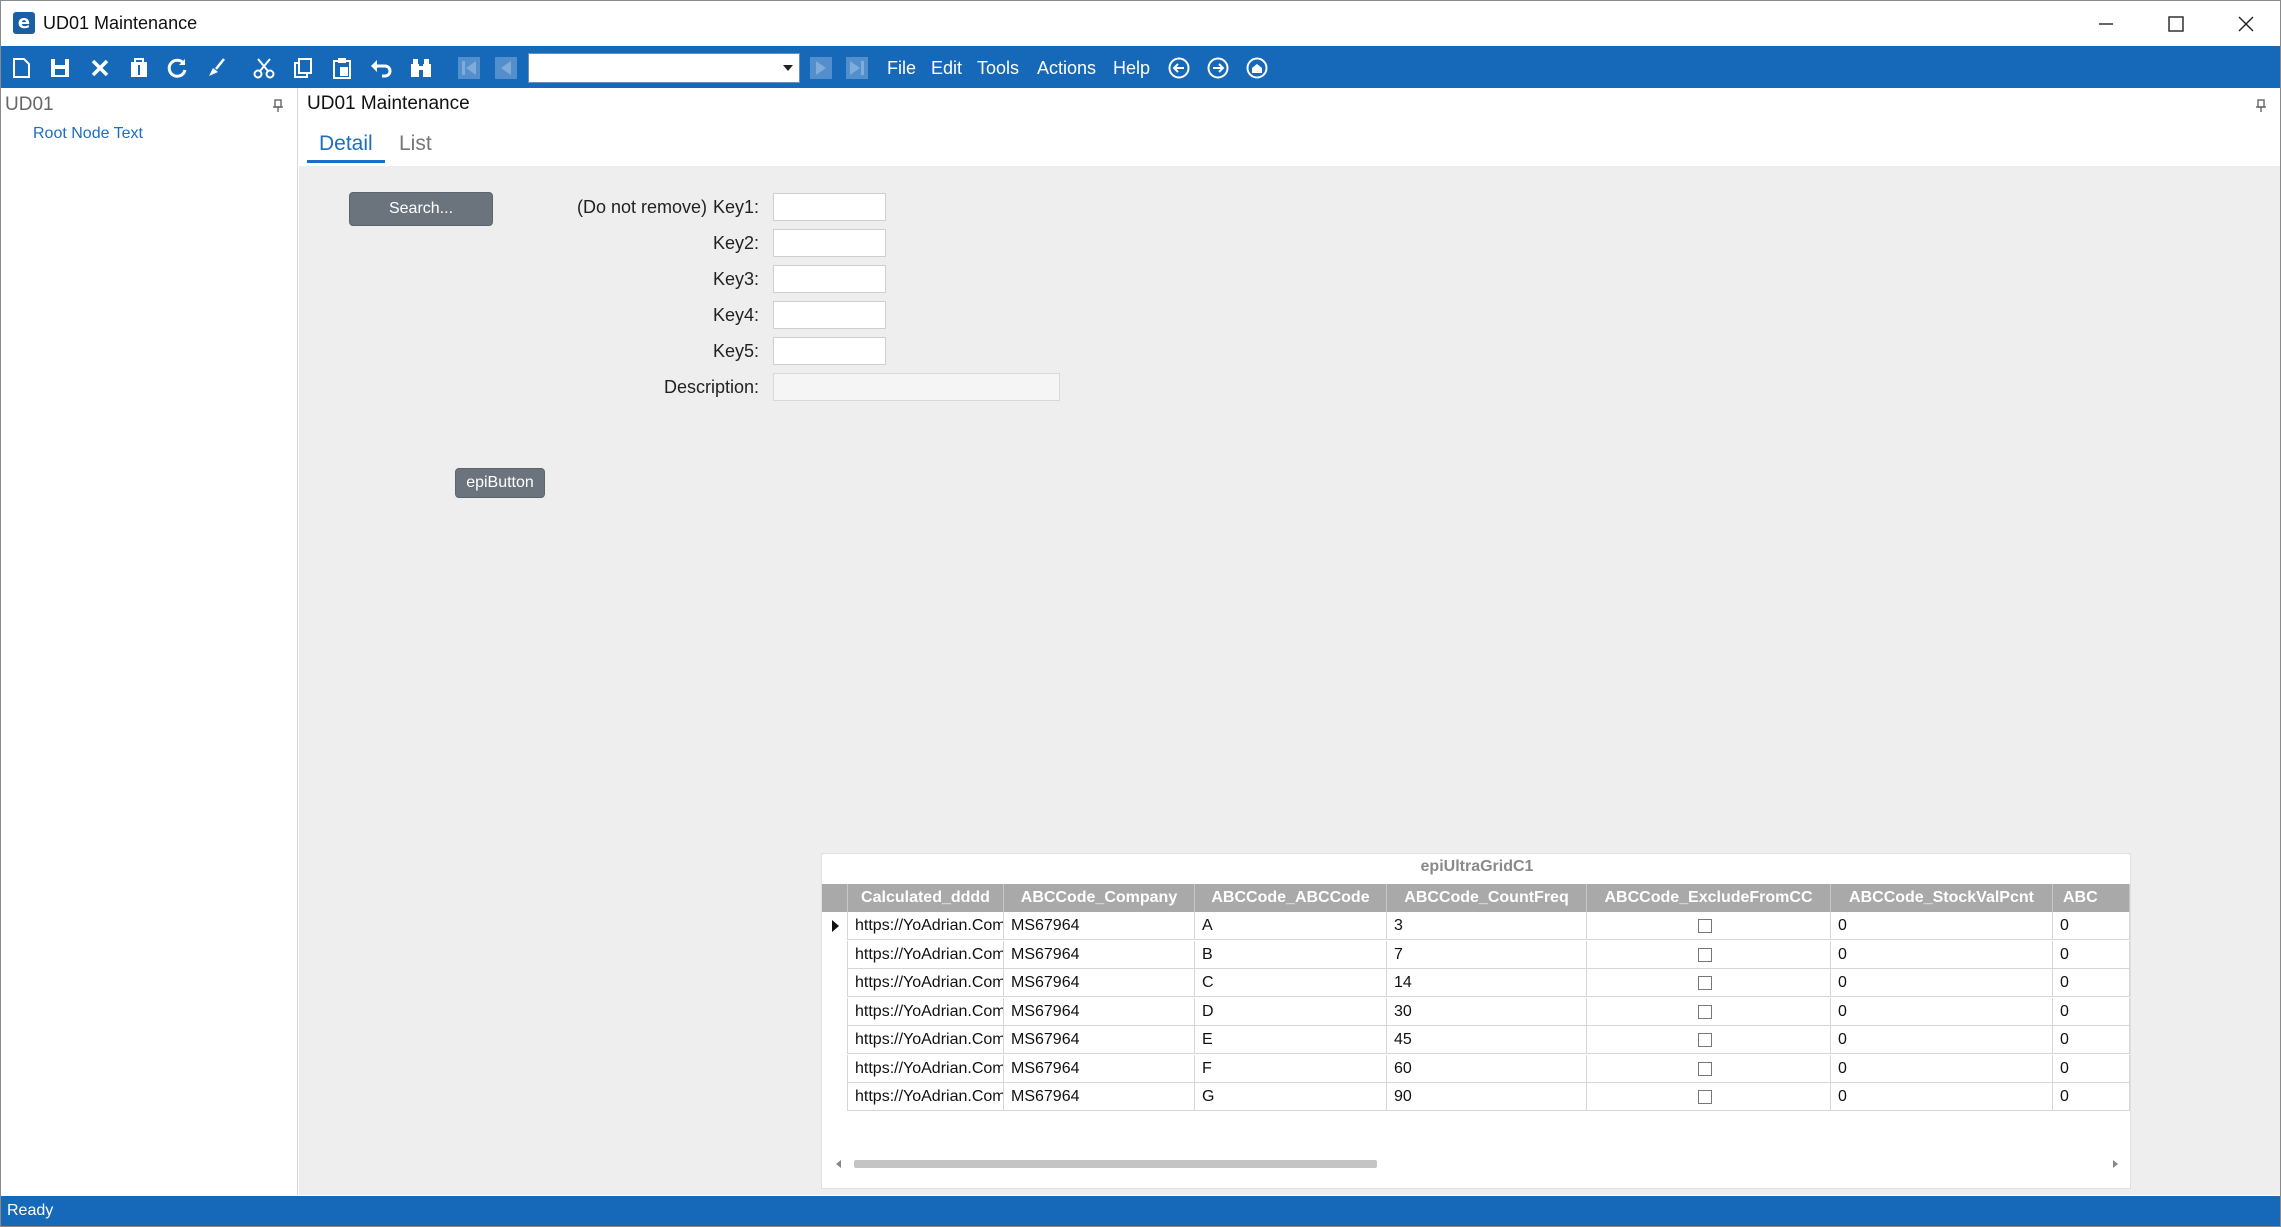 This screenshot has height=1227, width=2281. I want to click on home-icon, so click(1257, 68).